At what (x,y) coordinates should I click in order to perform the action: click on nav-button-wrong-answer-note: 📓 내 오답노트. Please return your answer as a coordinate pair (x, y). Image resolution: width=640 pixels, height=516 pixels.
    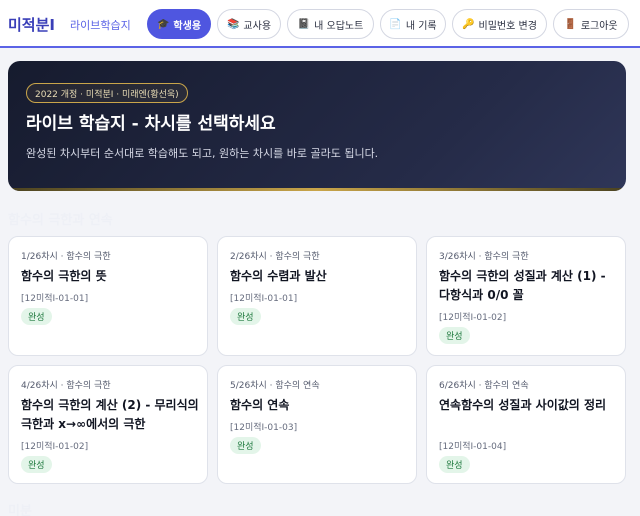
    Looking at the image, I should click on (330, 24).